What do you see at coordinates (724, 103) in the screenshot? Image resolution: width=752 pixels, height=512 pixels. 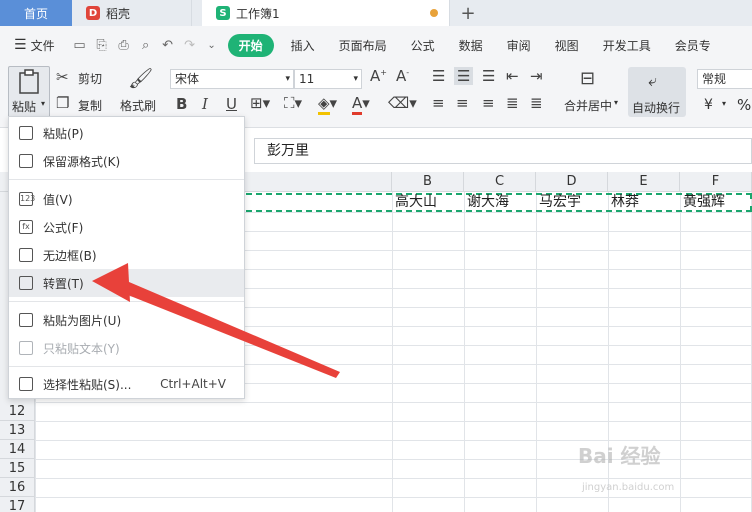 I see `currency-dropdown-icon: ▾` at bounding box center [724, 103].